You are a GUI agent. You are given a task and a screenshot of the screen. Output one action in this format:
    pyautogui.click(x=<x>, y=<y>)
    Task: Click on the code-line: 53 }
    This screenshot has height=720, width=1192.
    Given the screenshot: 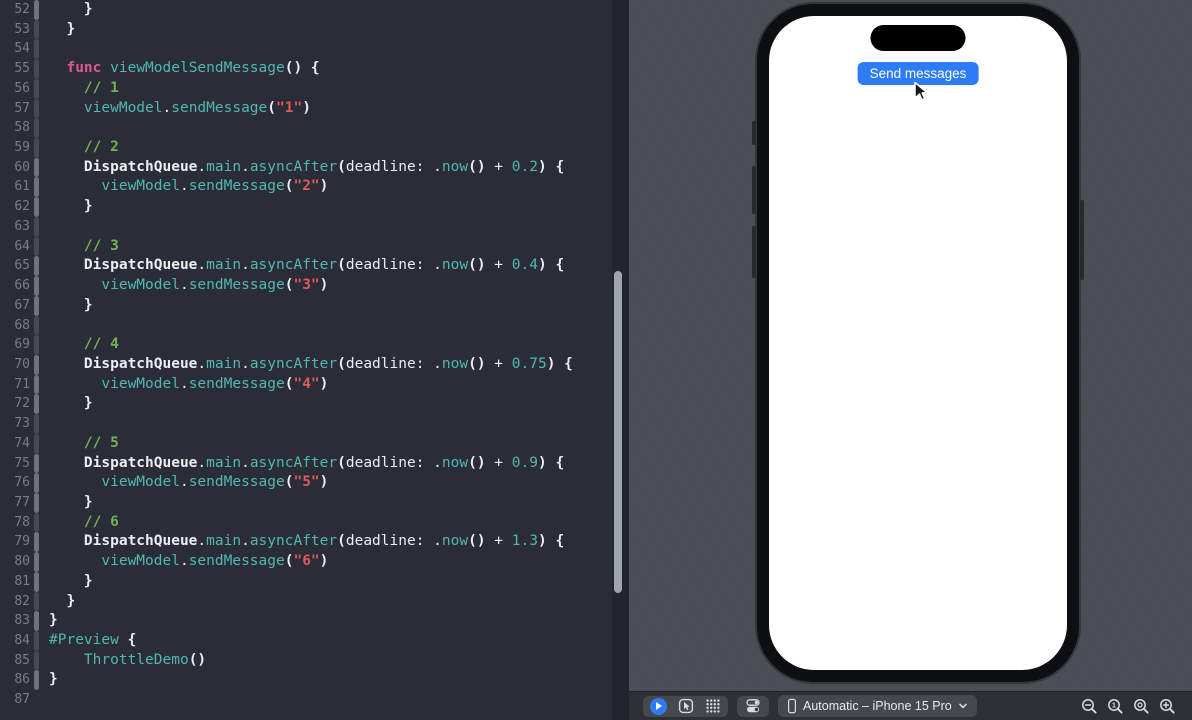 What is the action you would take?
    pyautogui.click(x=306, y=29)
    